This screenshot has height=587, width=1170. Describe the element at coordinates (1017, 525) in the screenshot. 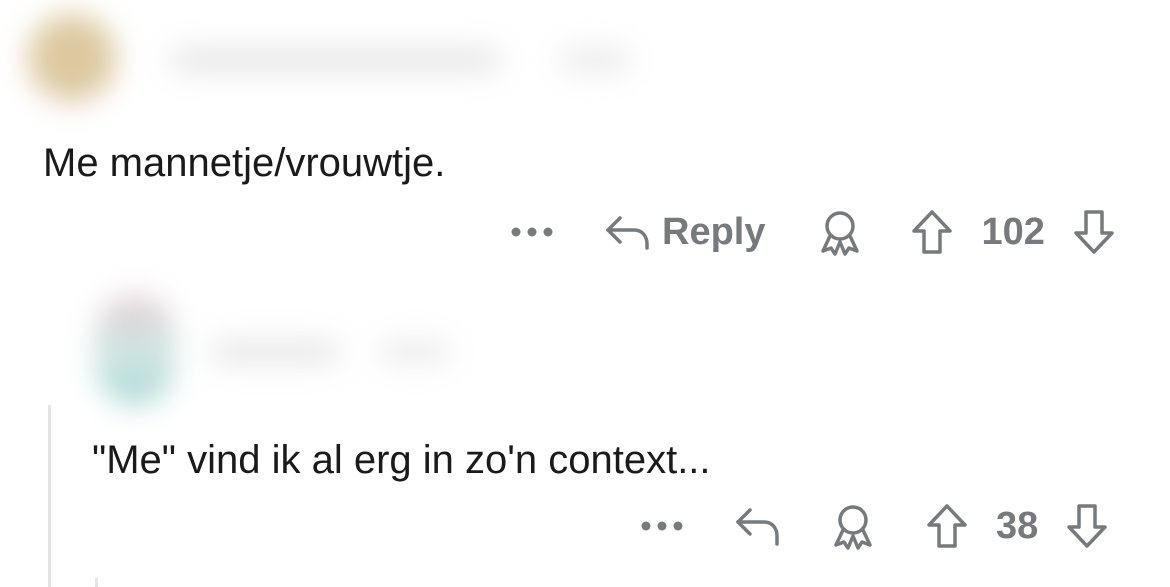

I see `vote-count: 38` at that location.